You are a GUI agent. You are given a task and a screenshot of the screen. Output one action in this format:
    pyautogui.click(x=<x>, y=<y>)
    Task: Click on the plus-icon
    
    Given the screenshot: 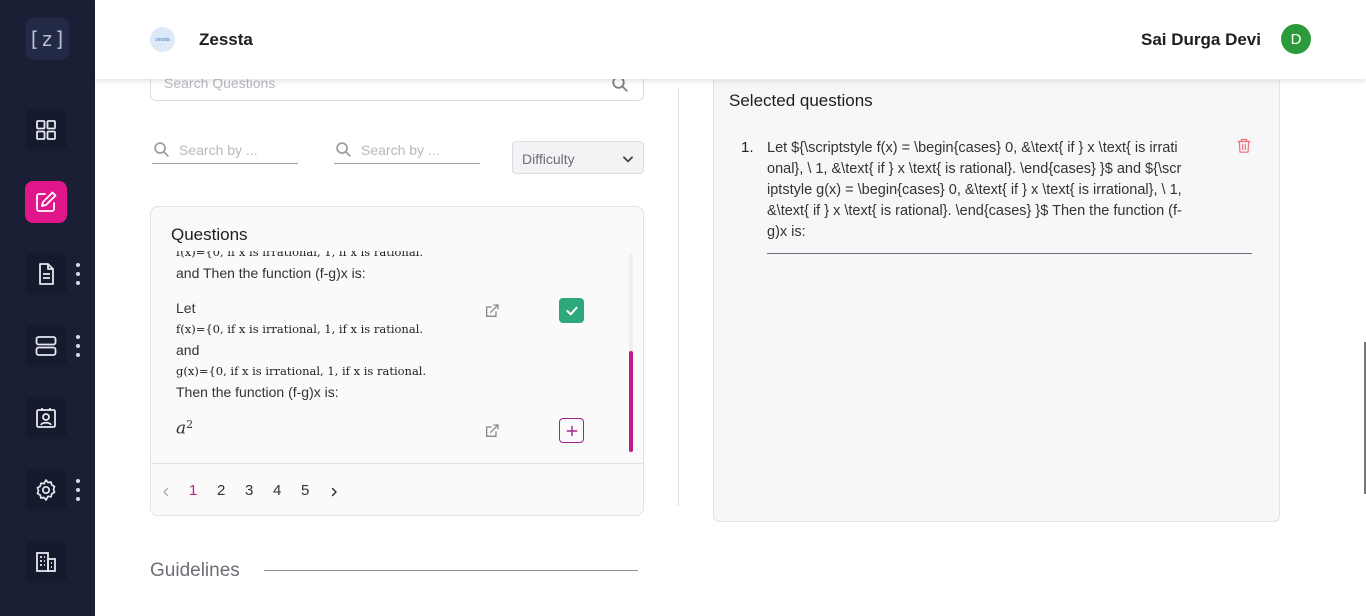 What is the action you would take?
    pyautogui.click(x=571, y=430)
    